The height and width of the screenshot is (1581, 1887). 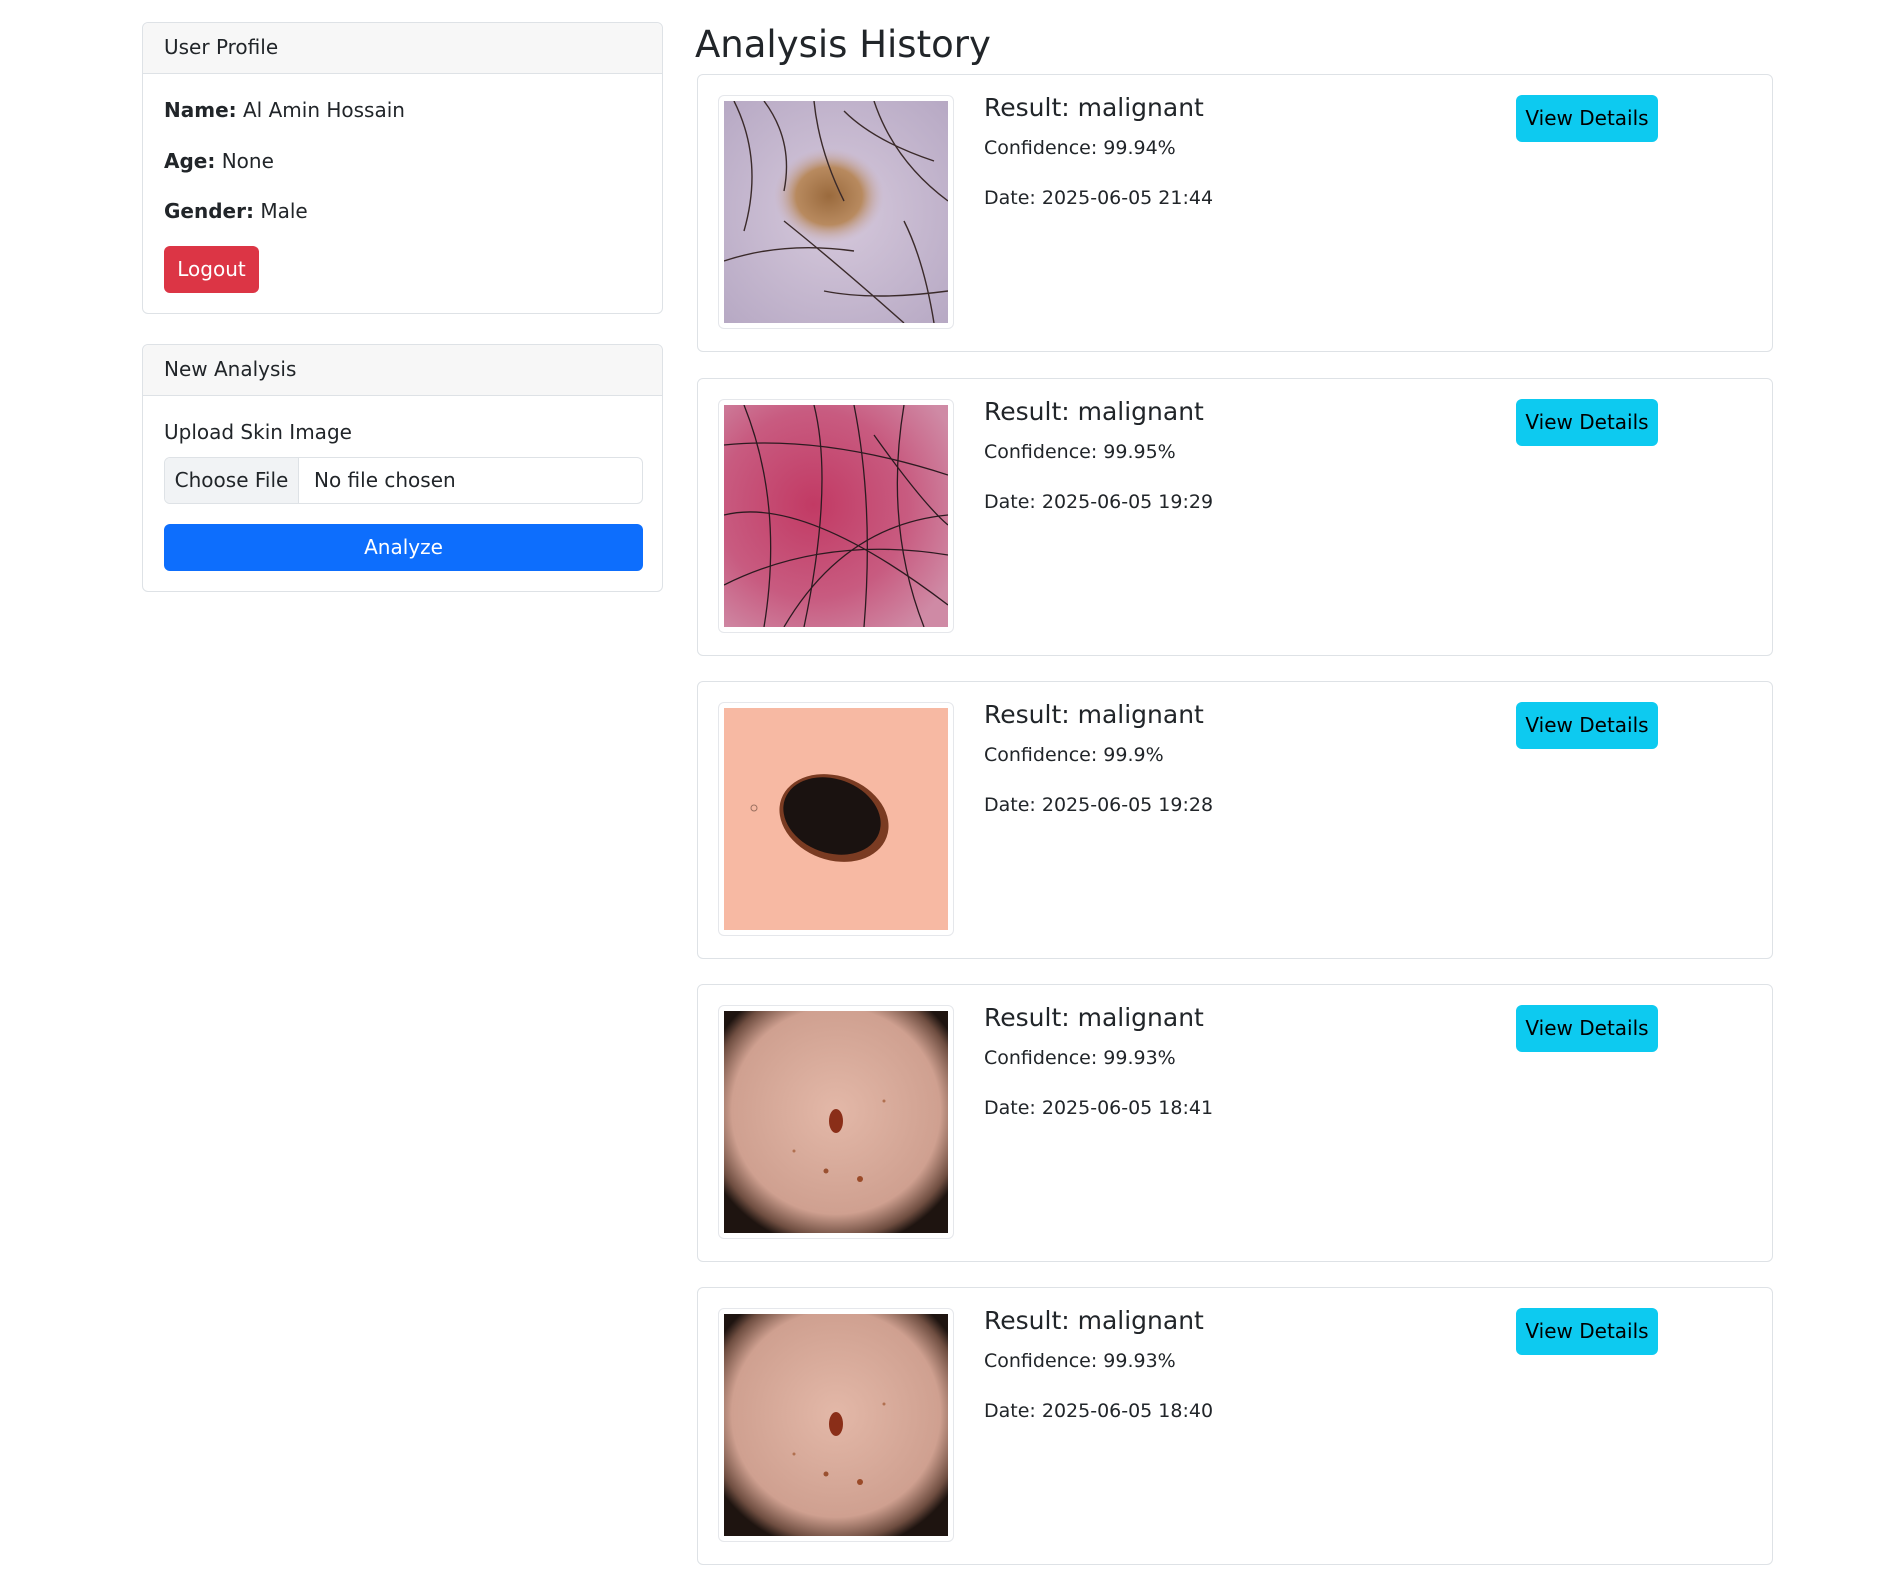 I want to click on page-title: Analysis History, so click(x=843, y=44).